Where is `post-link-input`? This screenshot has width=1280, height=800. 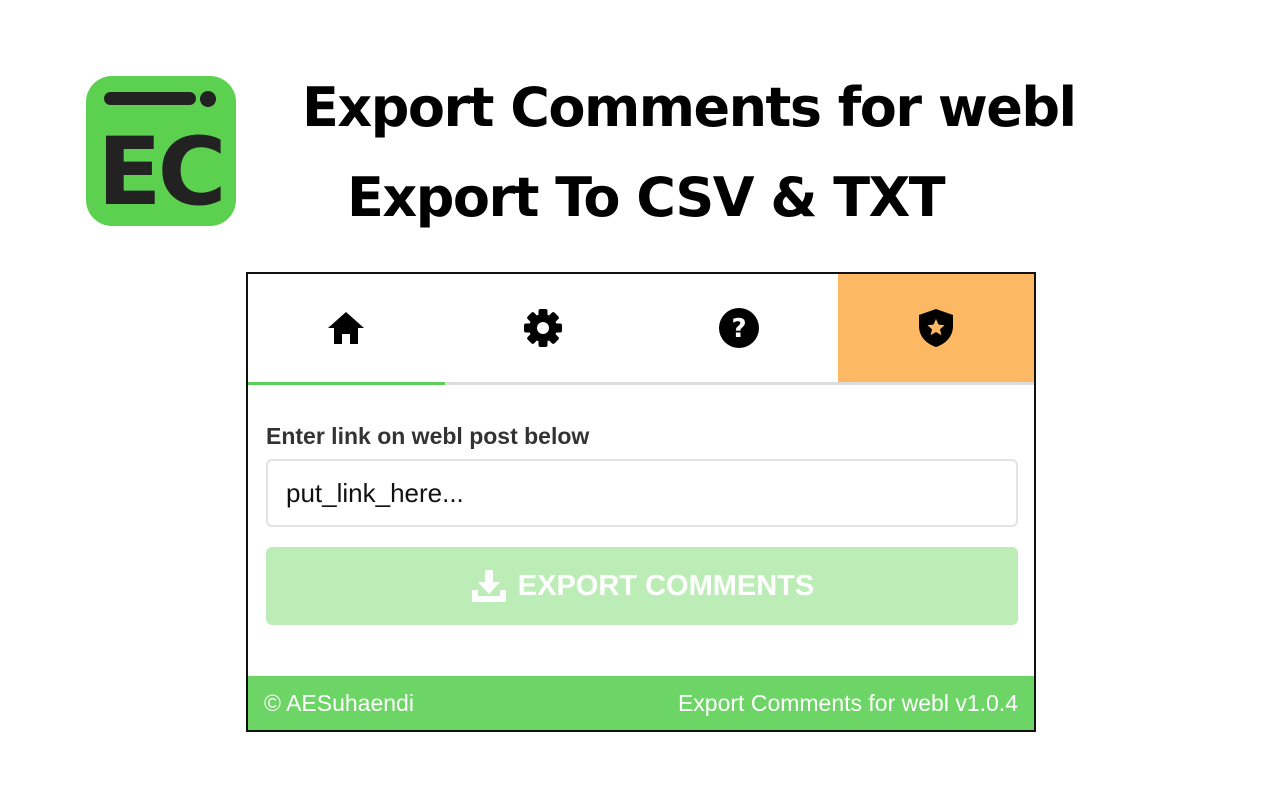
post-link-input is located at coordinates (642, 493).